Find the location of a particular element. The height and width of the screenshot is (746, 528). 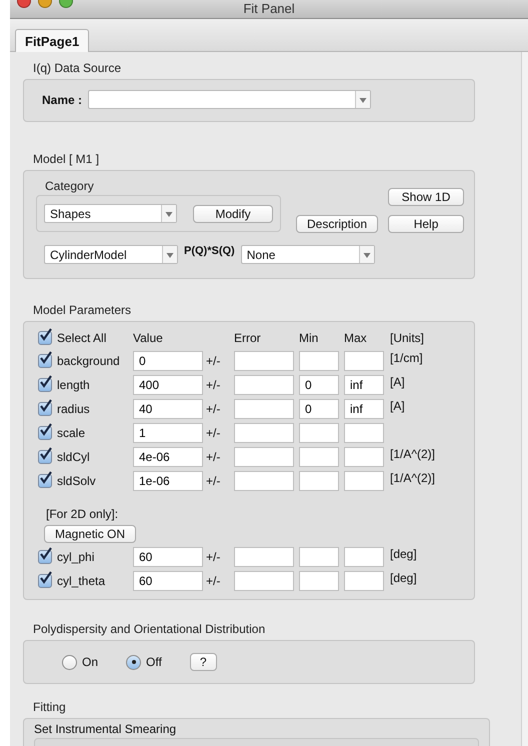

name-label: Name : is located at coordinates (62, 99).